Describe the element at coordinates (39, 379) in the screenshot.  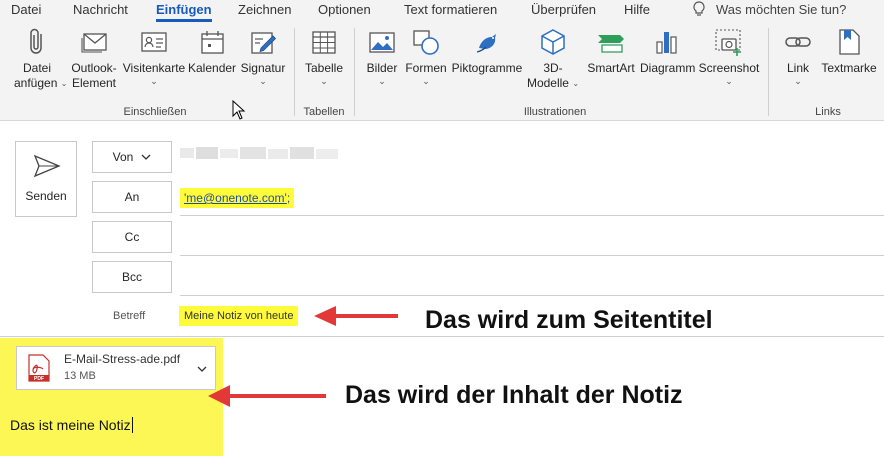
I see `pdf-type-label: PDF` at that location.